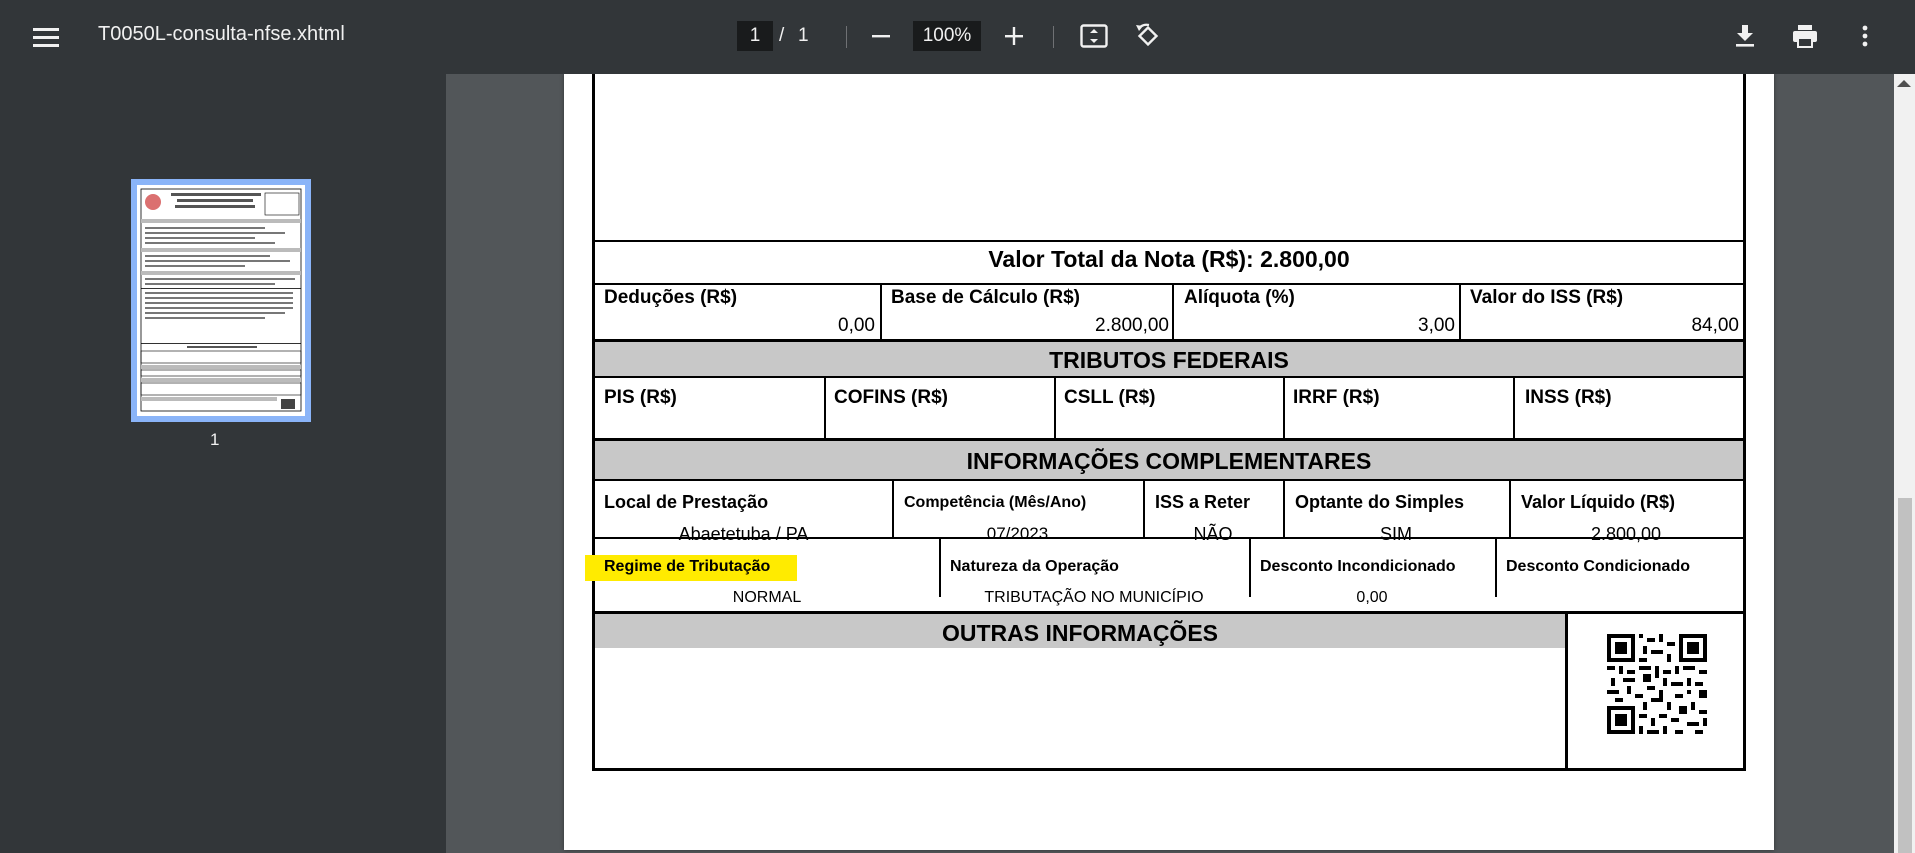 The height and width of the screenshot is (853, 1915). What do you see at coordinates (640, 397) in the screenshot?
I see `pis-label: PIS (R$)` at bounding box center [640, 397].